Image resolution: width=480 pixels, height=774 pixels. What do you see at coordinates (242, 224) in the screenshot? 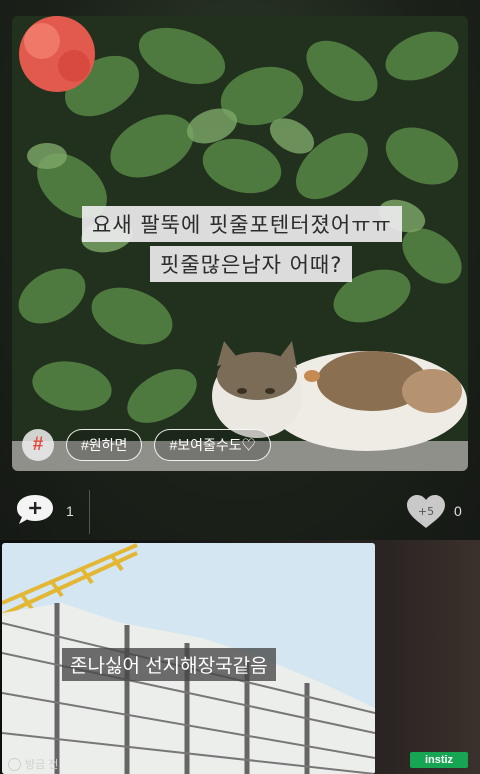
I see `caption-line-1: 요새 팔뚝에 핏줄포텐터졌어ㅠㅠ` at bounding box center [242, 224].